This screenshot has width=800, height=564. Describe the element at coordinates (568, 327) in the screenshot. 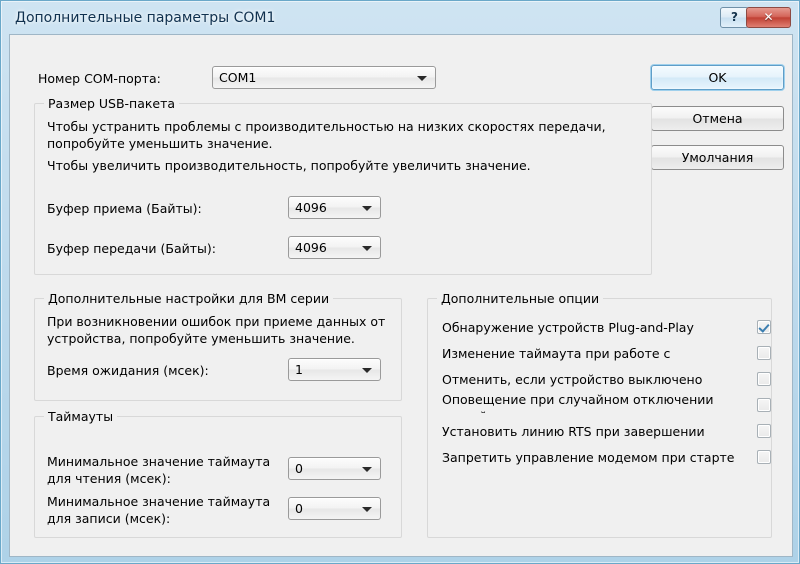

I see `option-label-plug-and-play: Обнаружение устройств Plug-and-Play` at that location.